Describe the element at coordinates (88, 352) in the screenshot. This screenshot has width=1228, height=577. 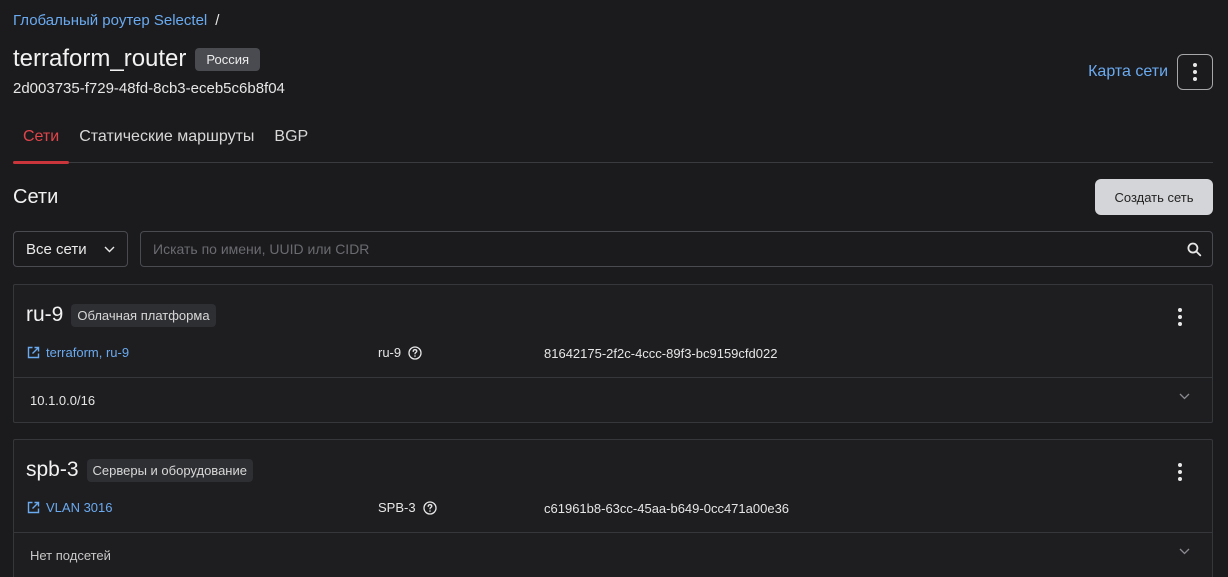
I see `network-link-label: terraform, ru-9` at that location.